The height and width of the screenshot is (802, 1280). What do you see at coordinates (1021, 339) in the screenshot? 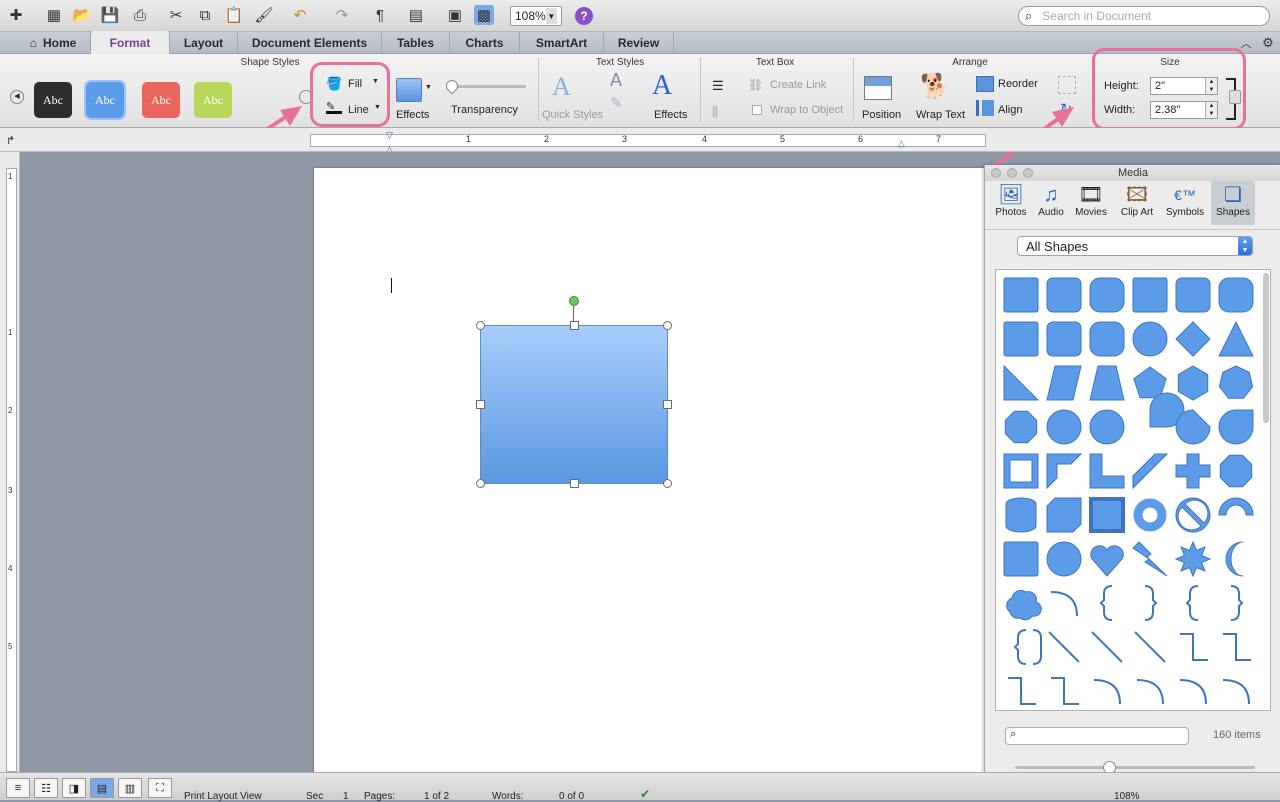
I see `shape-round-two-corner` at bounding box center [1021, 339].